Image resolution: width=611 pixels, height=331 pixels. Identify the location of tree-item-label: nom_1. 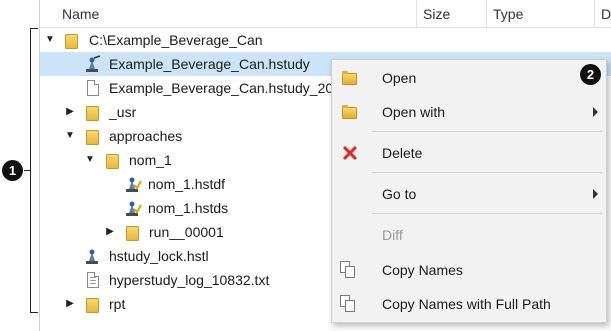
(150, 160).